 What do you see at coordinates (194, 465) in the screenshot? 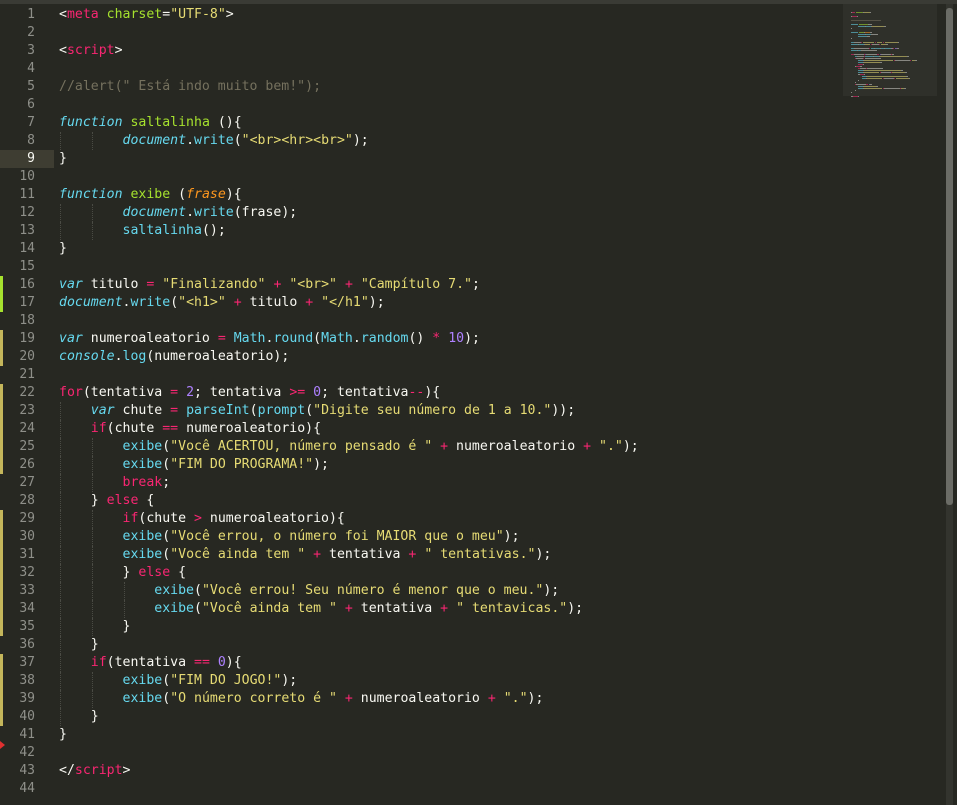
I see `code-line: exibe("FIM DO PROGRAMA!");` at bounding box center [194, 465].